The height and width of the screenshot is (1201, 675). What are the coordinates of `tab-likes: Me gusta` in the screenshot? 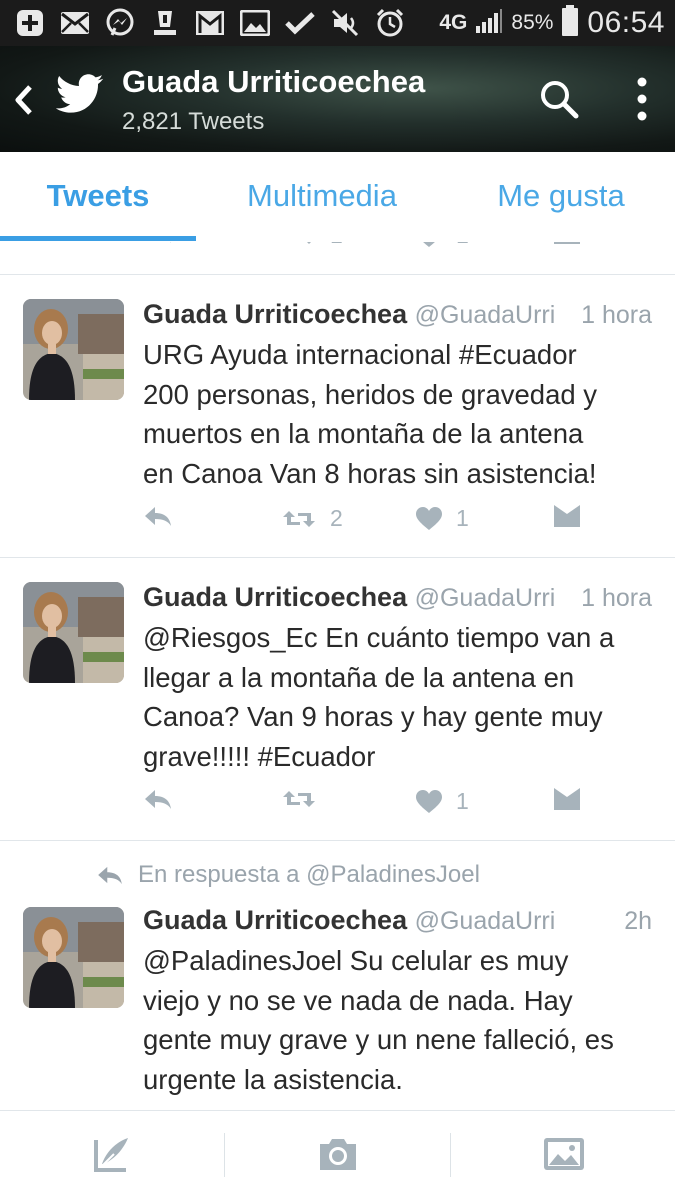 It's located at (561, 196).